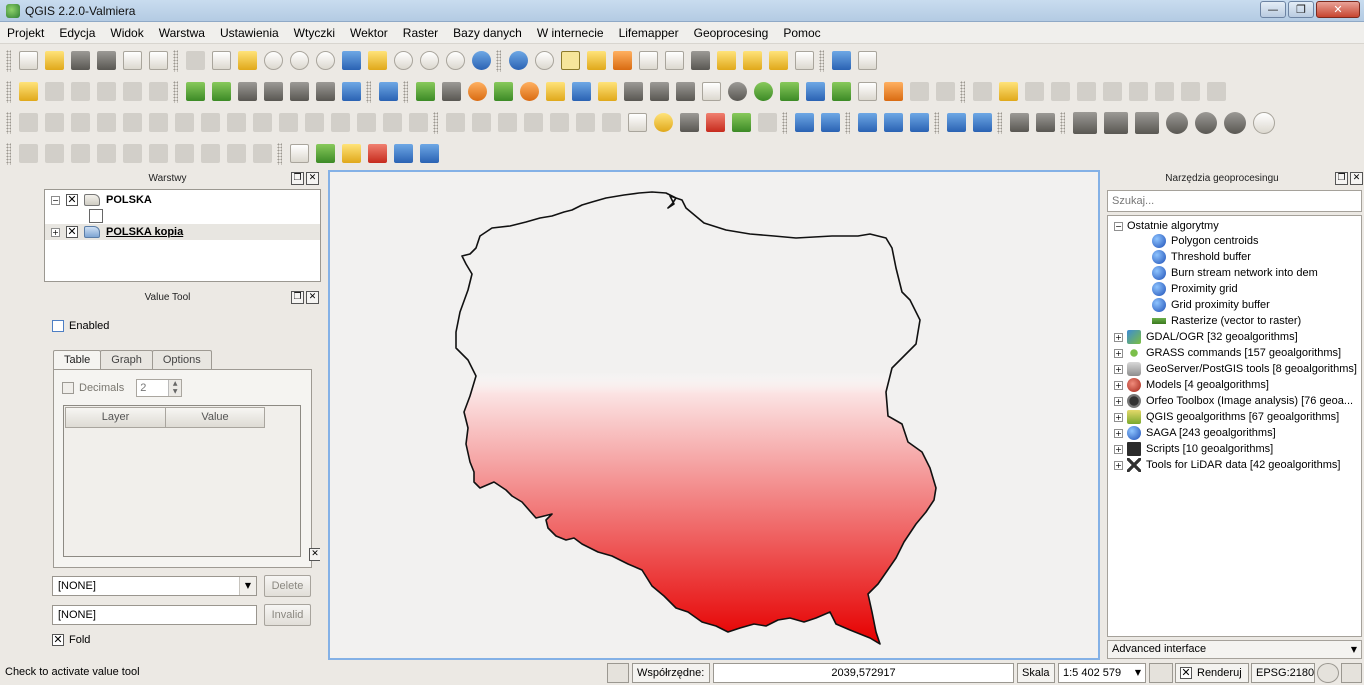 The image size is (1364, 685). What do you see at coordinates (429, 60) in the screenshot?
I see `zoom-last-icon` at bounding box center [429, 60].